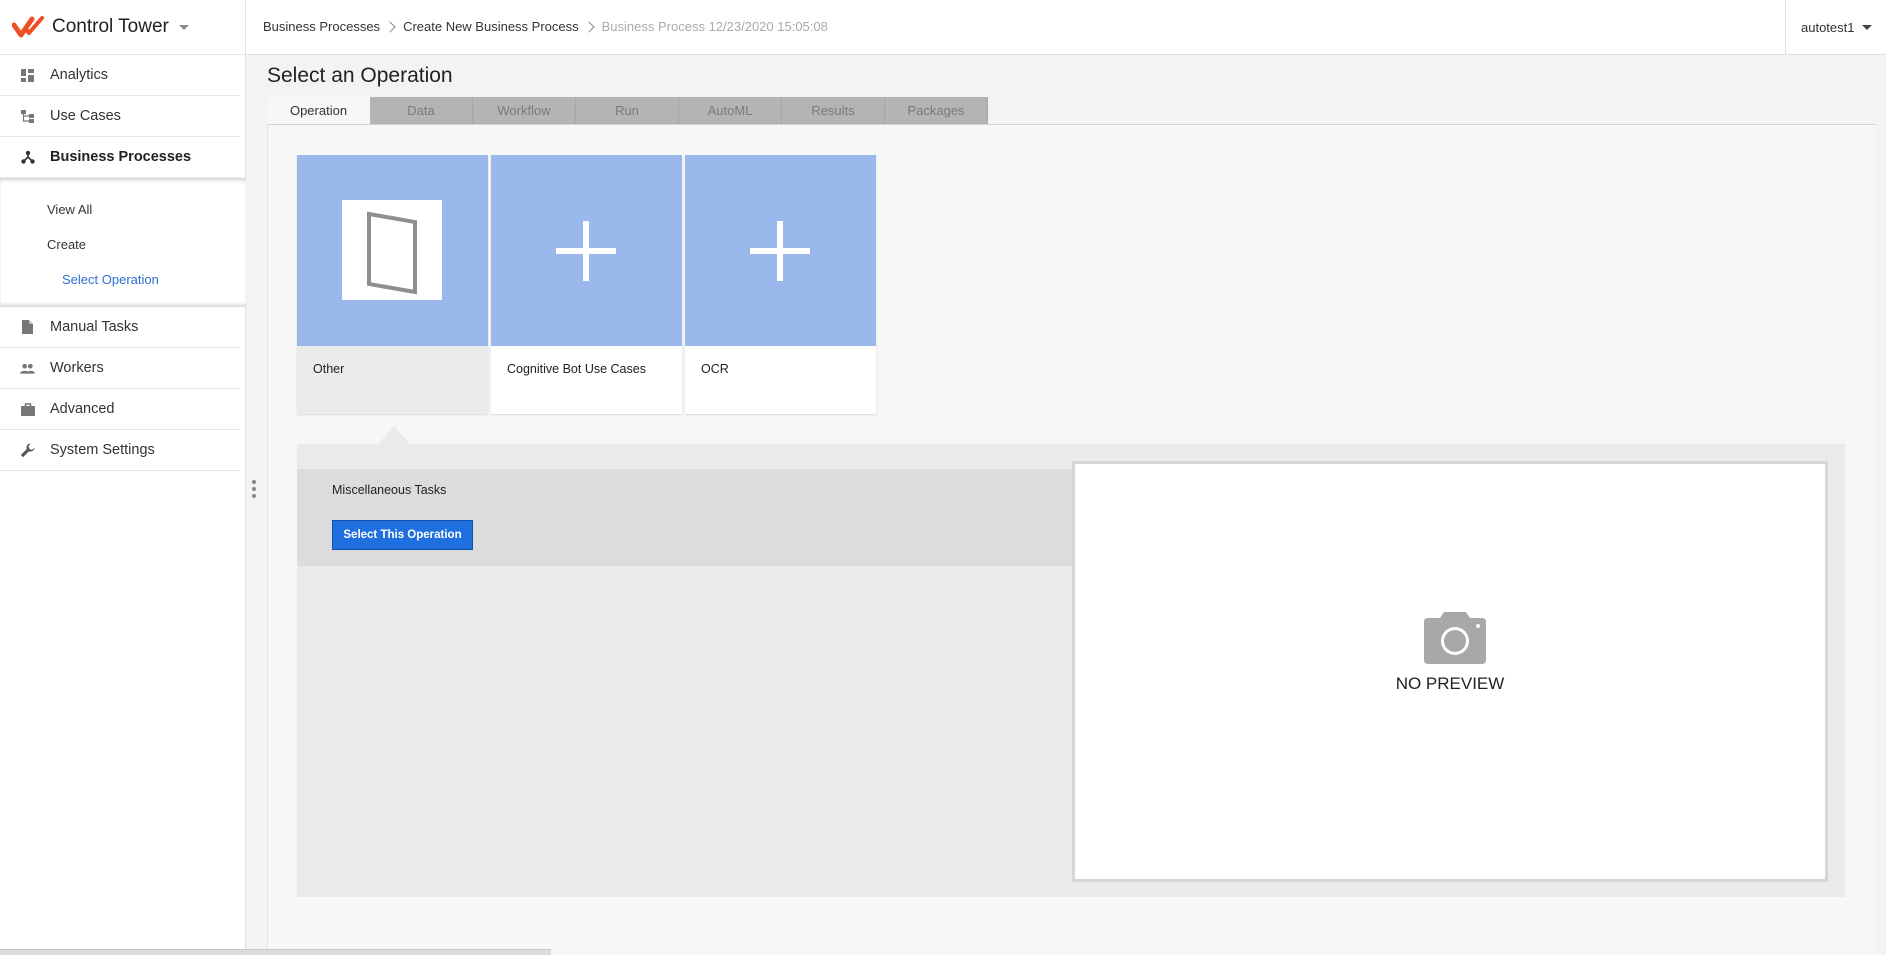 The image size is (1886, 955). Describe the element at coordinates (421, 110) in the screenshot. I see `tab-data: Data` at that location.